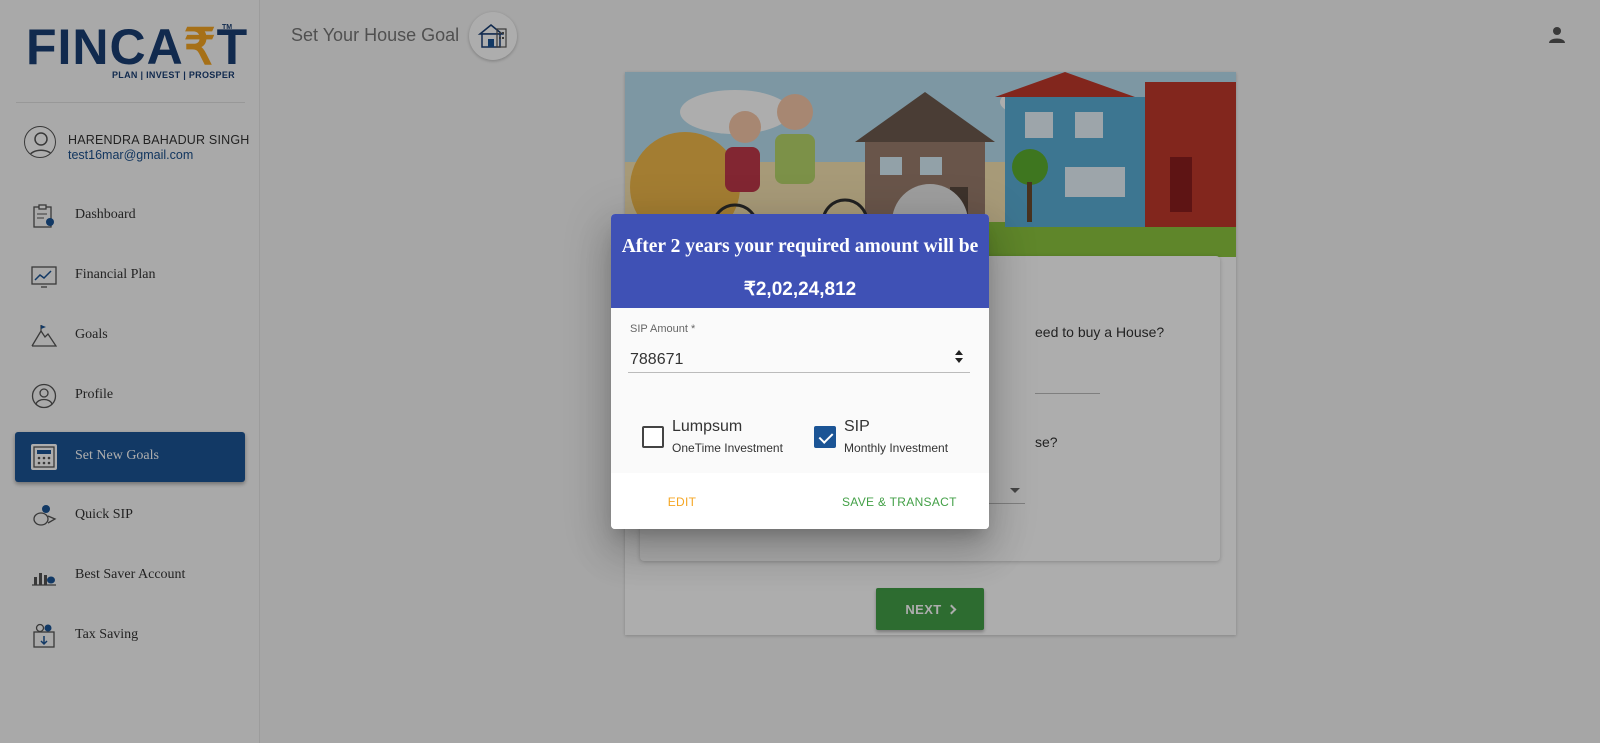 The image size is (1600, 743). What do you see at coordinates (959, 352) in the screenshot?
I see `stepper-up-icon` at bounding box center [959, 352].